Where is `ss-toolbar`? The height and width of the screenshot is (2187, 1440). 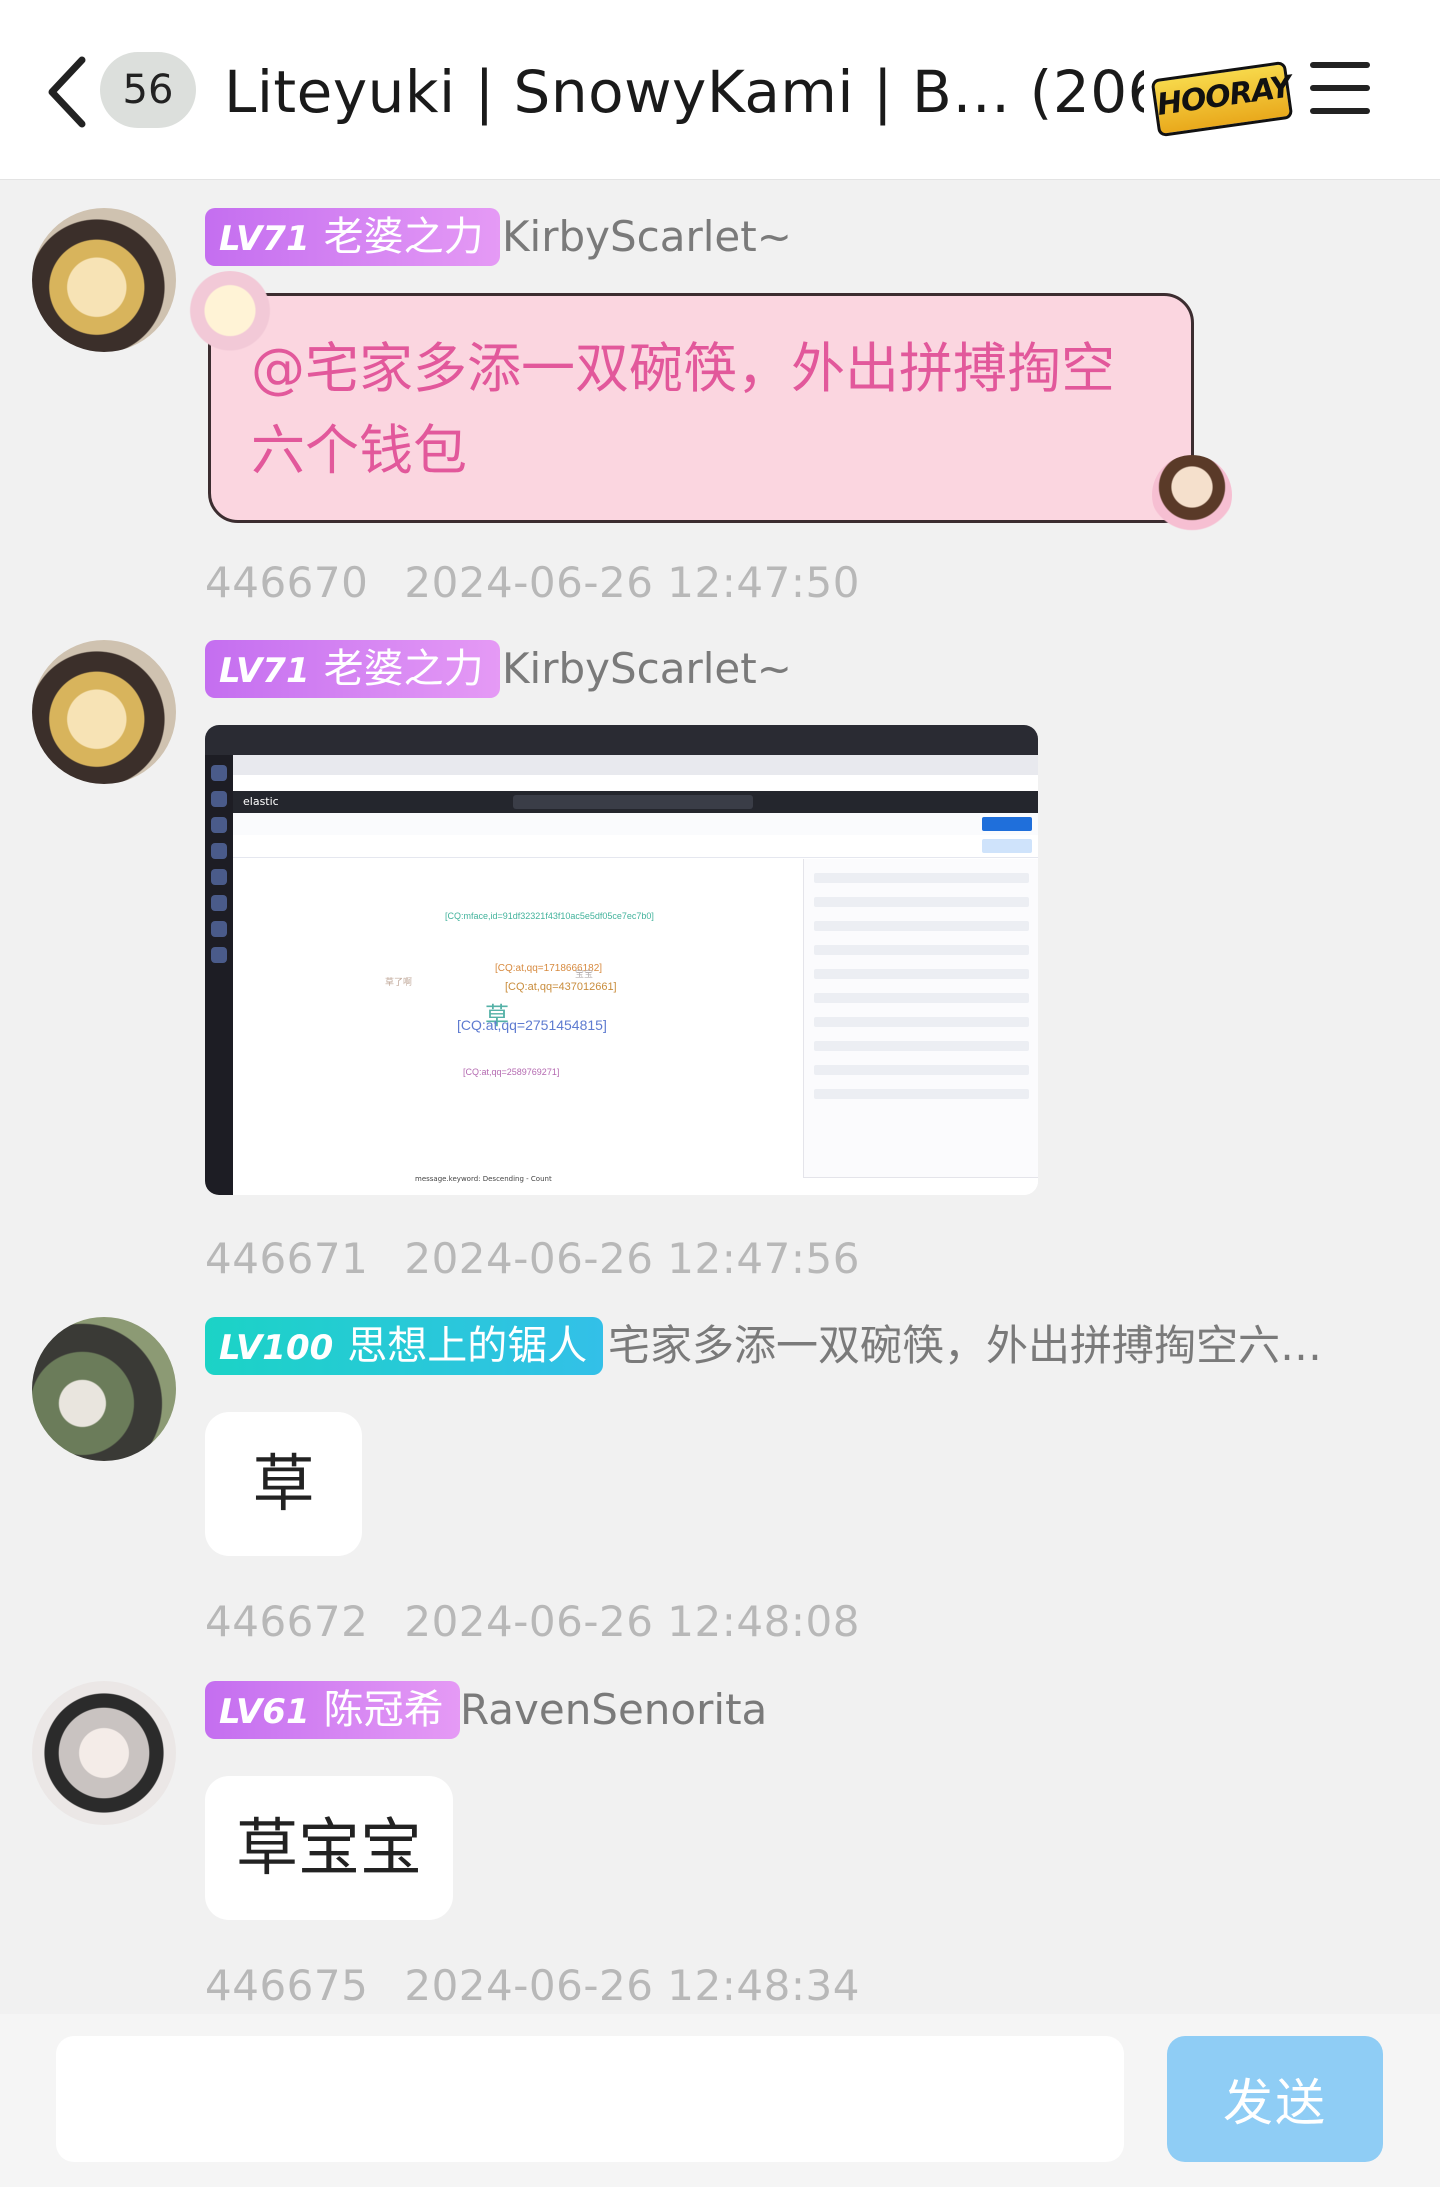
ss-toolbar is located at coordinates (635, 824).